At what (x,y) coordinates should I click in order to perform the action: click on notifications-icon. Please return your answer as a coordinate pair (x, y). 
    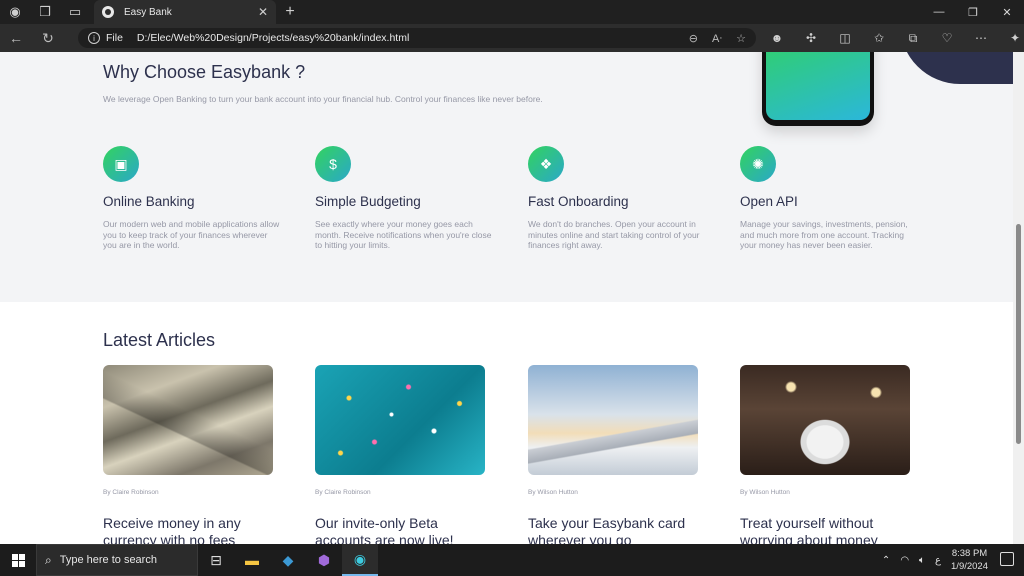
    Looking at the image, I should click on (1007, 559).